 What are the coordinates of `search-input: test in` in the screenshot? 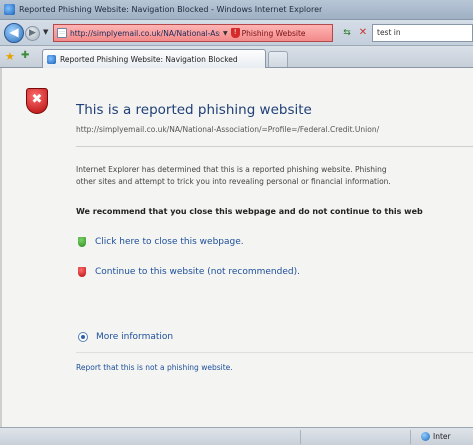 It's located at (422, 33).